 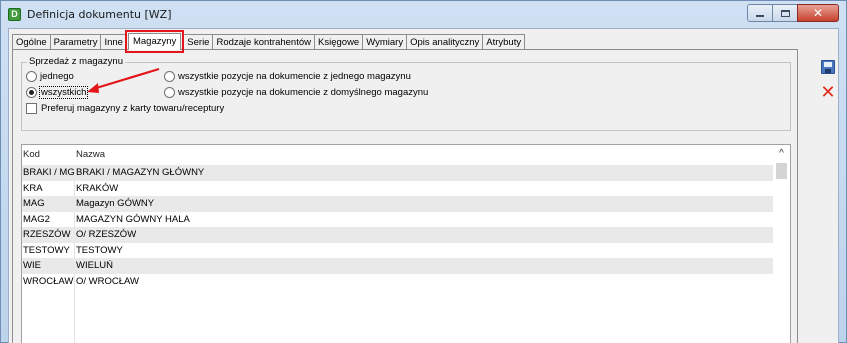 I want to click on table-row: MAG Magazyn GÓWNY, so click(x=406, y=204).